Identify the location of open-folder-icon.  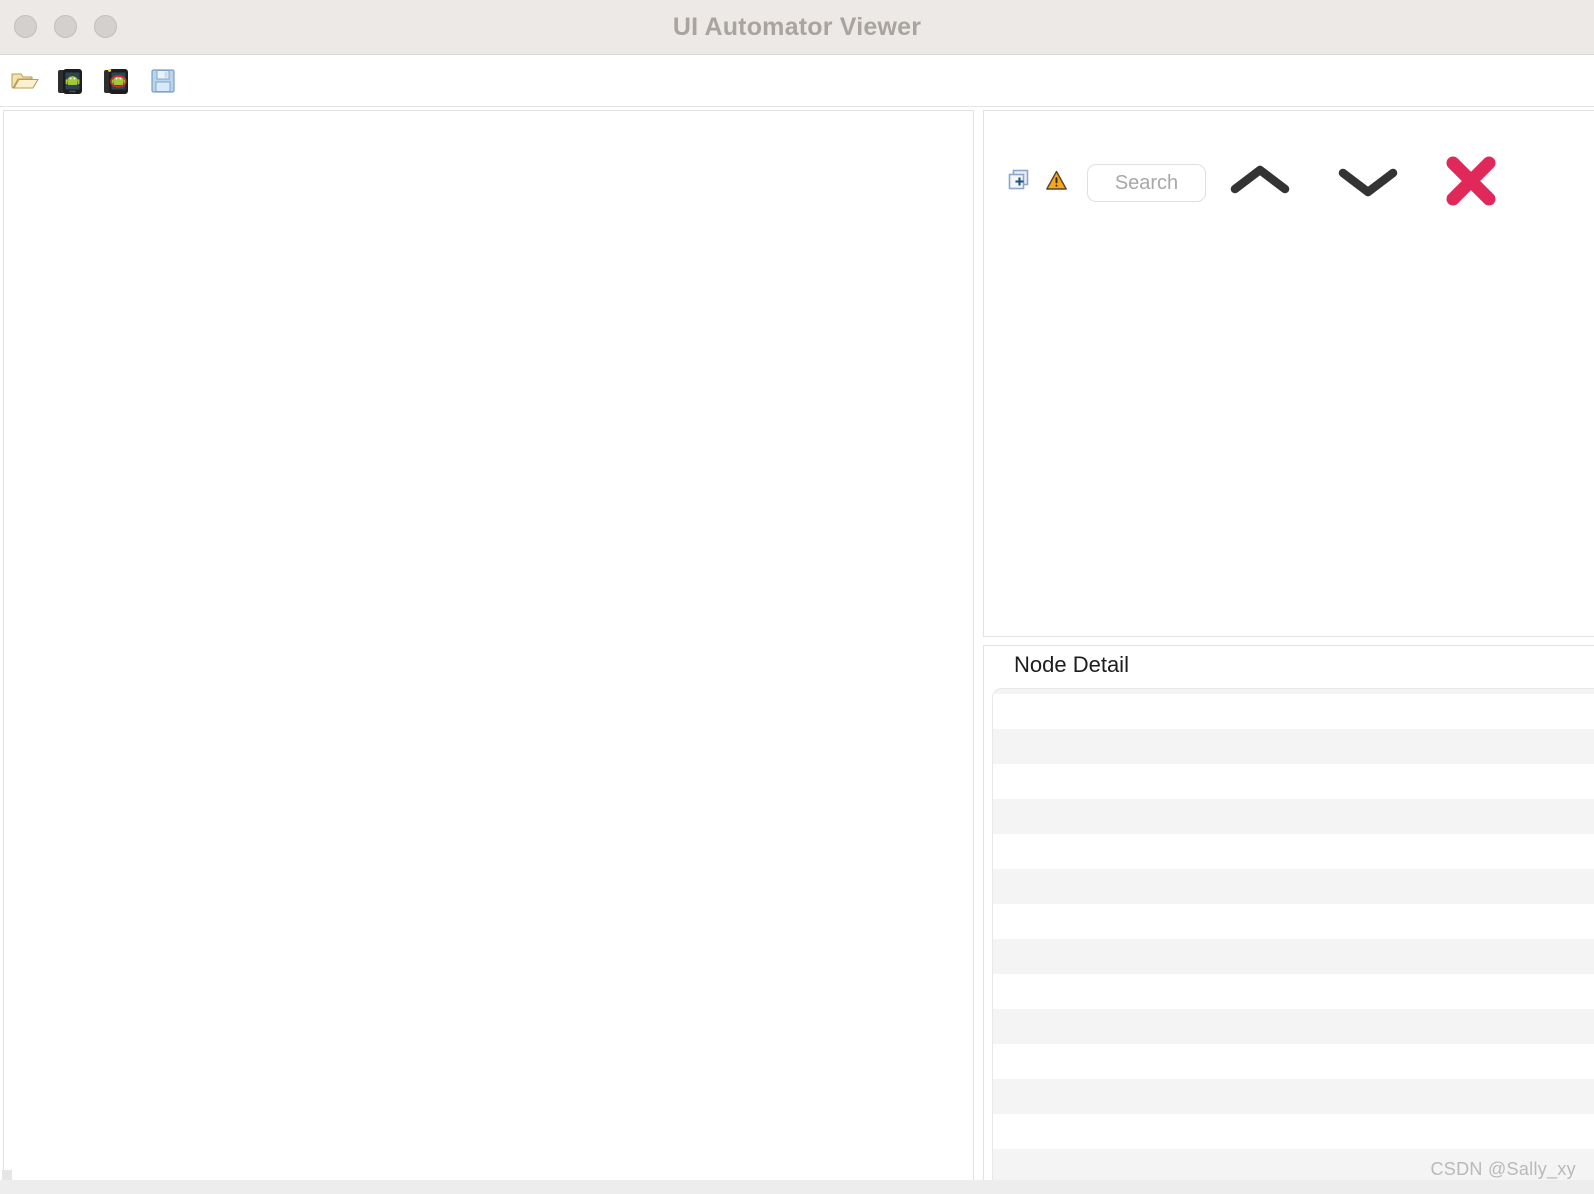
(25, 81).